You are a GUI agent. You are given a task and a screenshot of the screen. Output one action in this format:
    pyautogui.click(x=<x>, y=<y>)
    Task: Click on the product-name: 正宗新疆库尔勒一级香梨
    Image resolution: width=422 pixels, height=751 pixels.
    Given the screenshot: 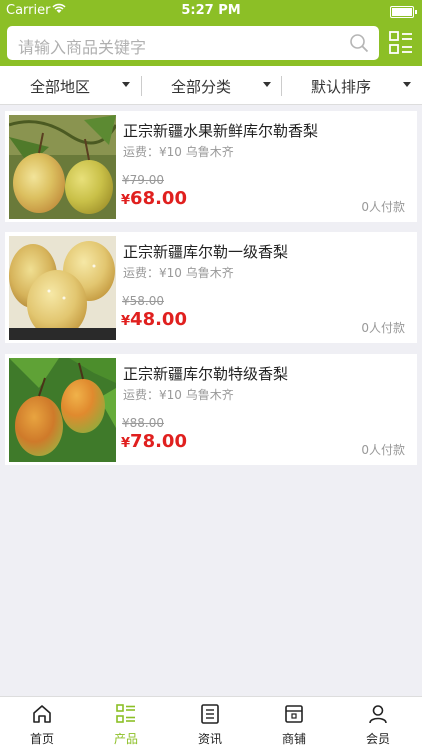 What is the action you would take?
    pyautogui.click(x=206, y=252)
    